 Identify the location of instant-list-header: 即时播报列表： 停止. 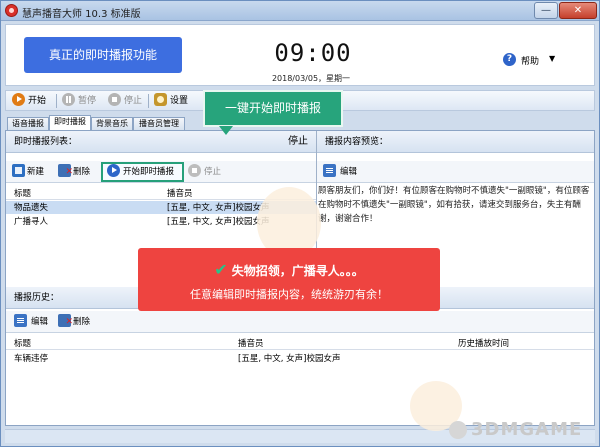
(161, 142).